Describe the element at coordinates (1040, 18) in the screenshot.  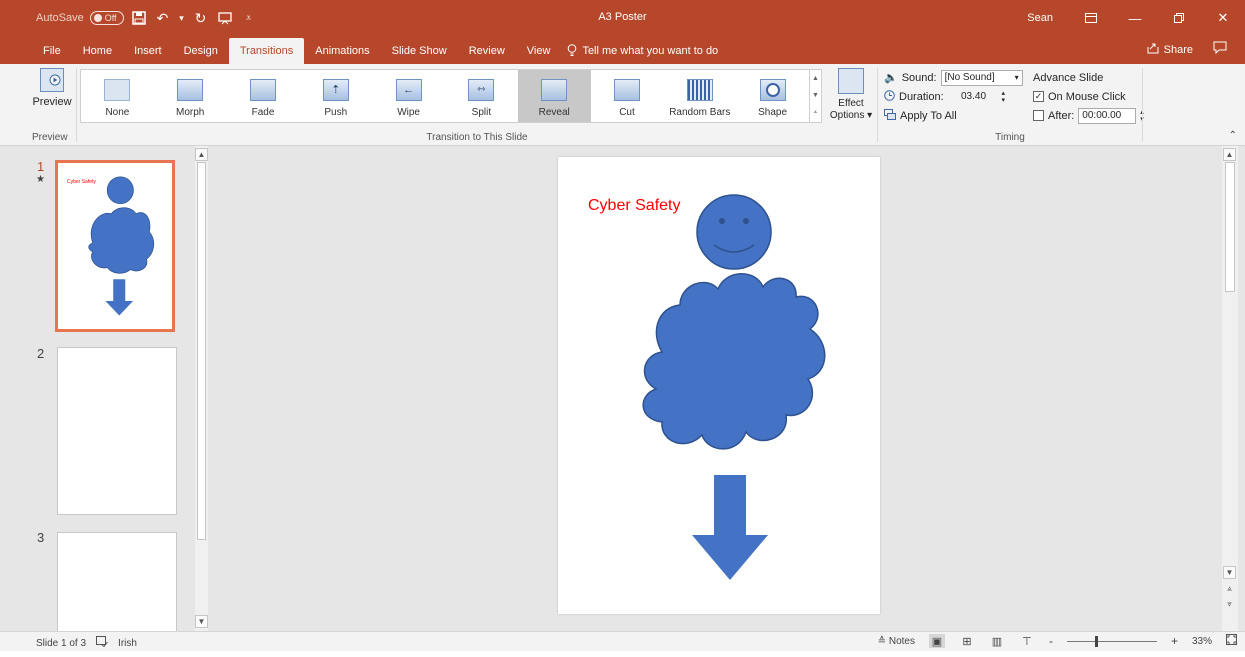
I see `user-name: Sean` at that location.